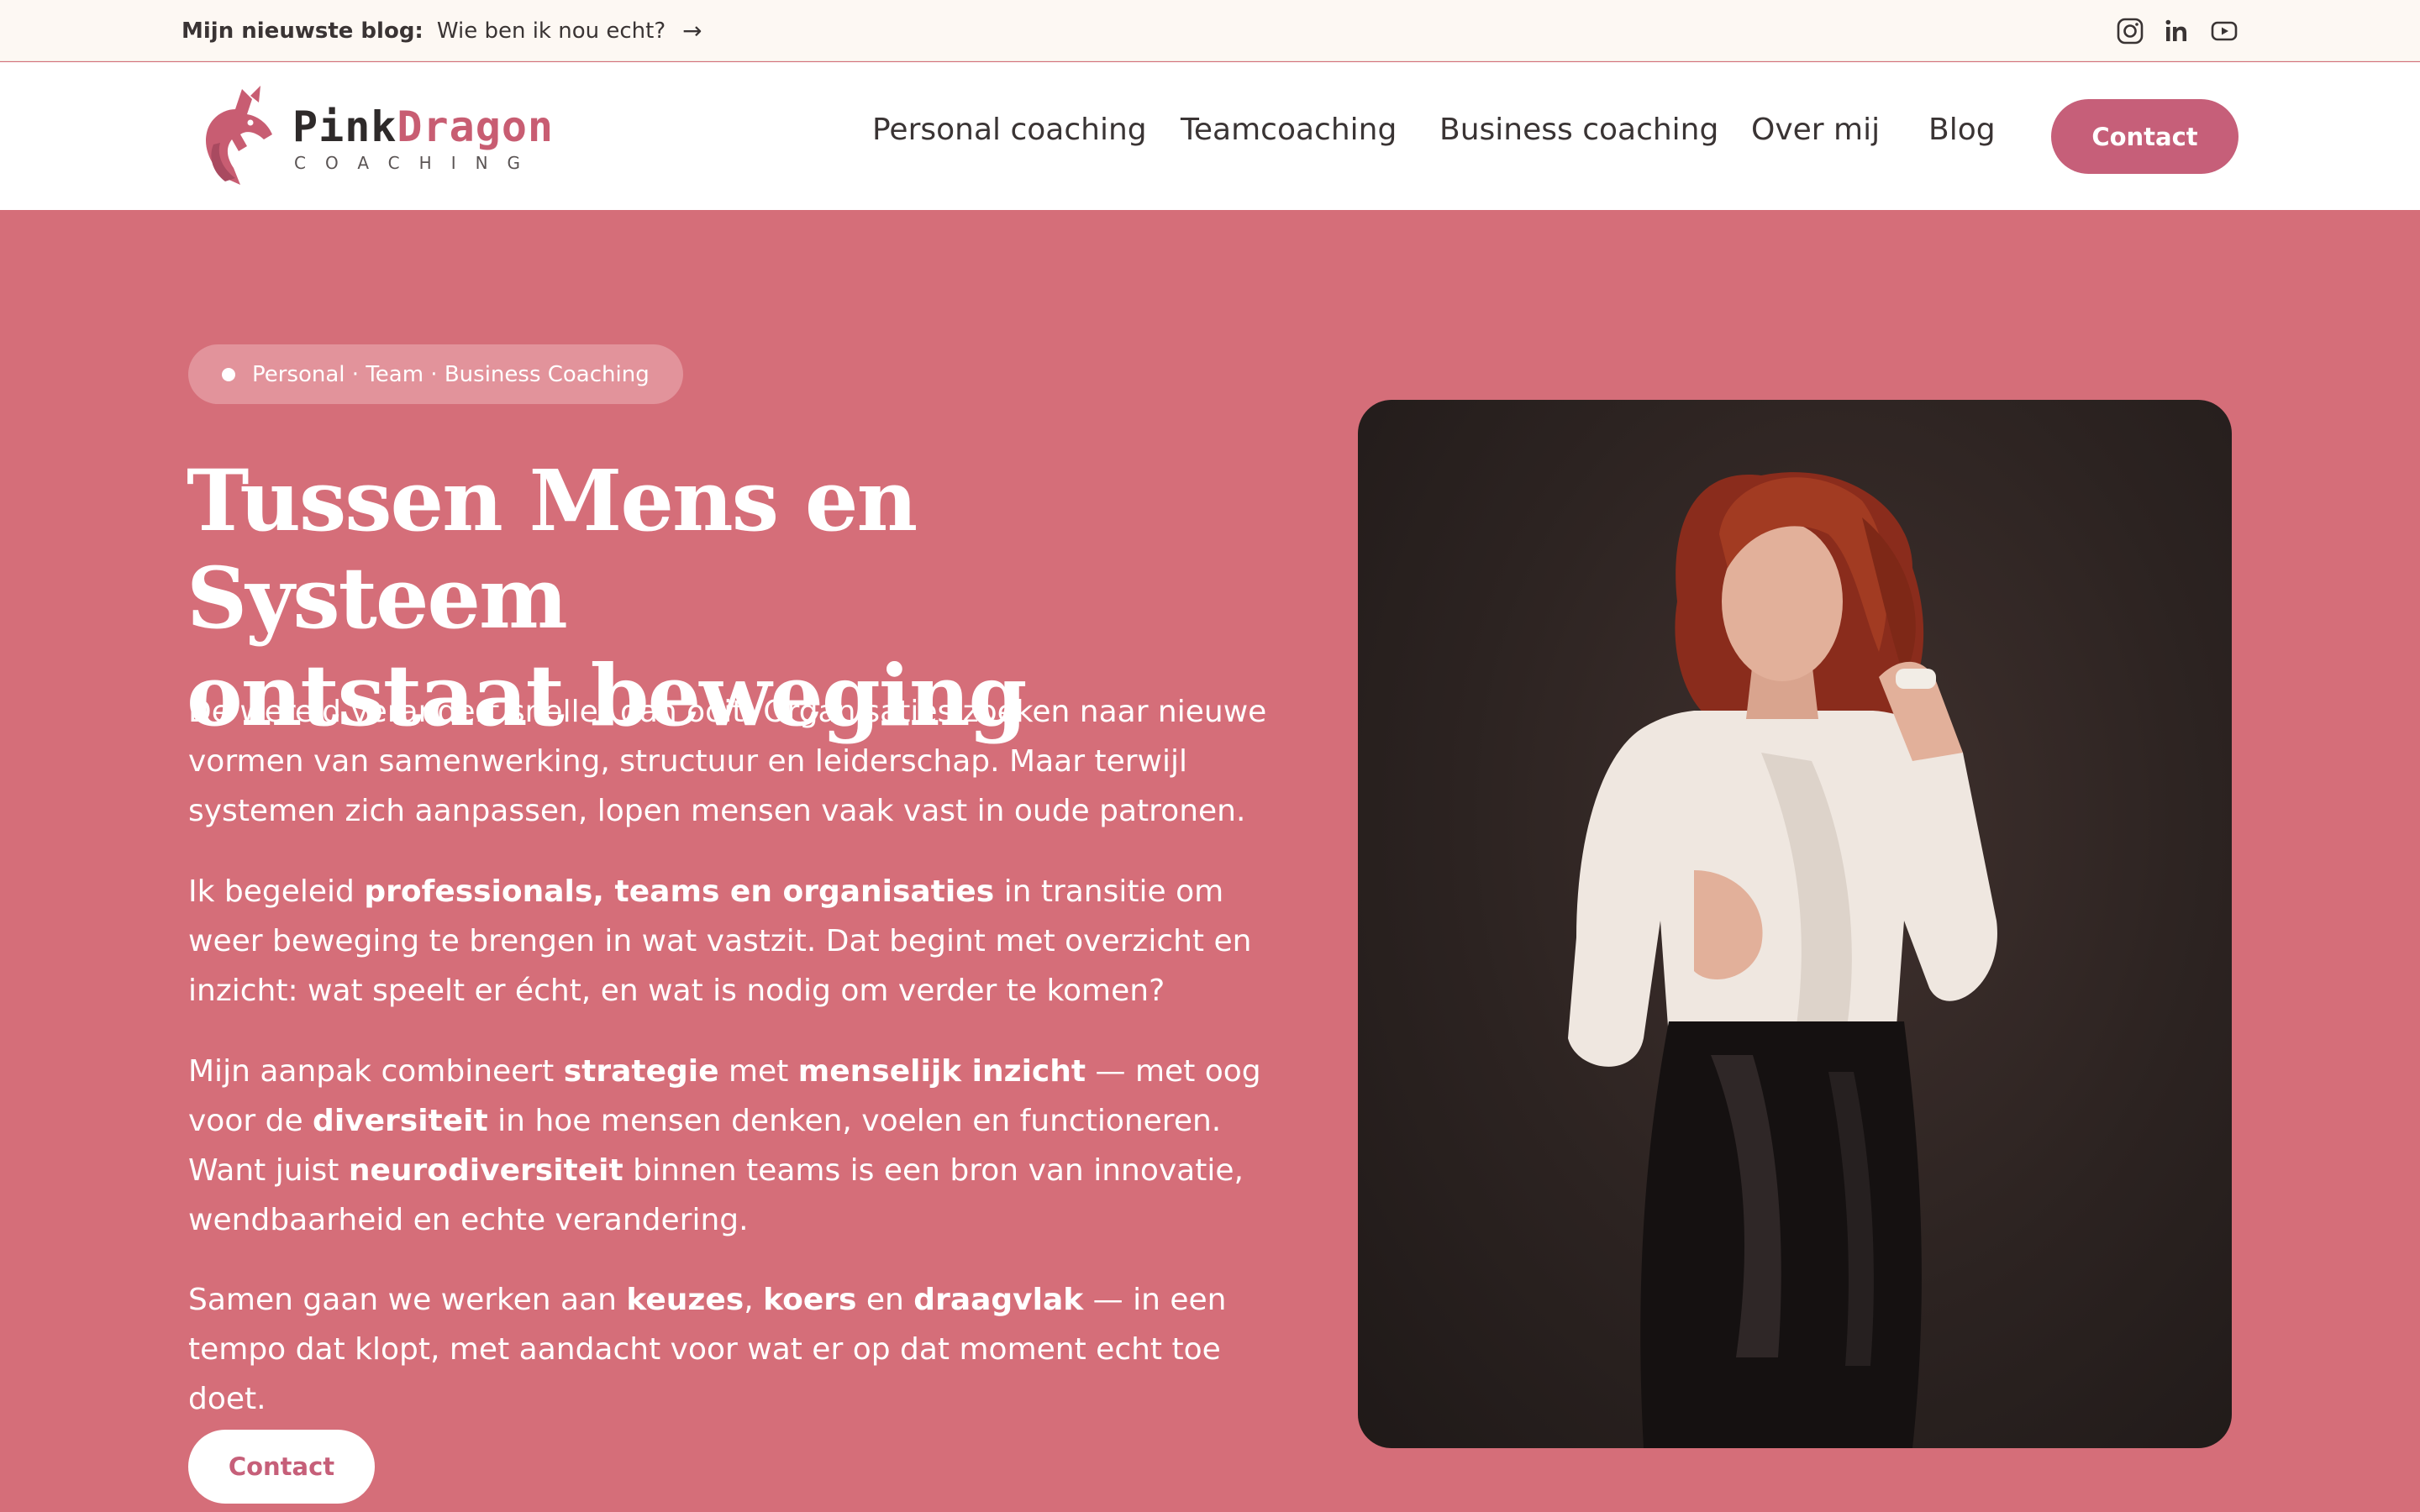 The width and height of the screenshot is (2420, 1512). Describe the element at coordinates (552, 31) in the screenshot. I see `latest-blog-title: Wie ben ik nou echt?` at that location.